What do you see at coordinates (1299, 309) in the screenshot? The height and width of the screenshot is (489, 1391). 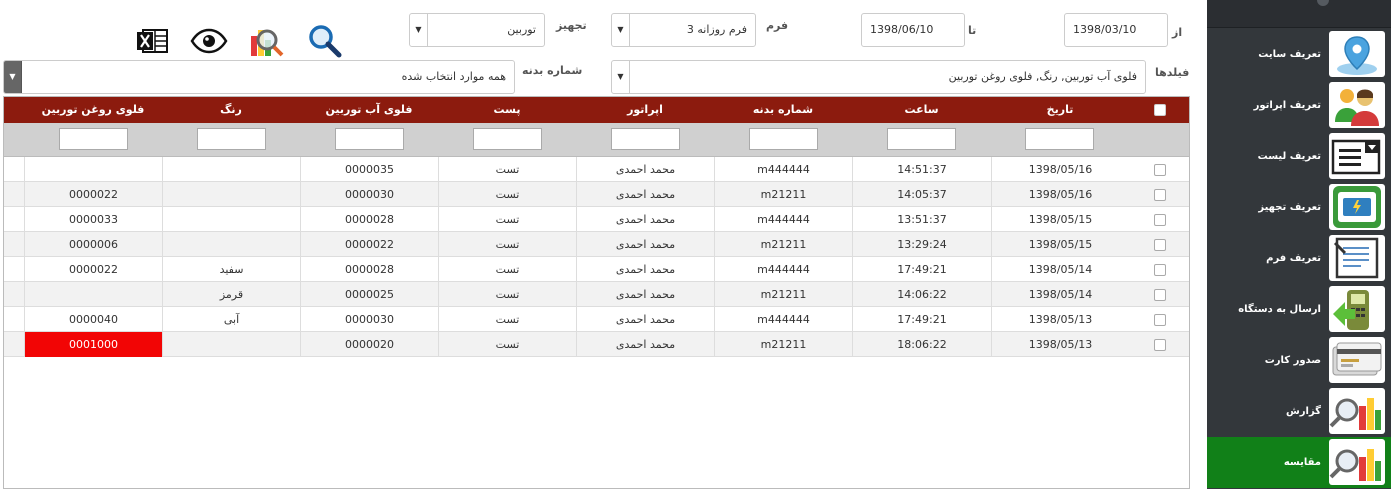 I see `sidebar-item-send-device: ارسال به دستگاه` at bounding box center [1299, 309].